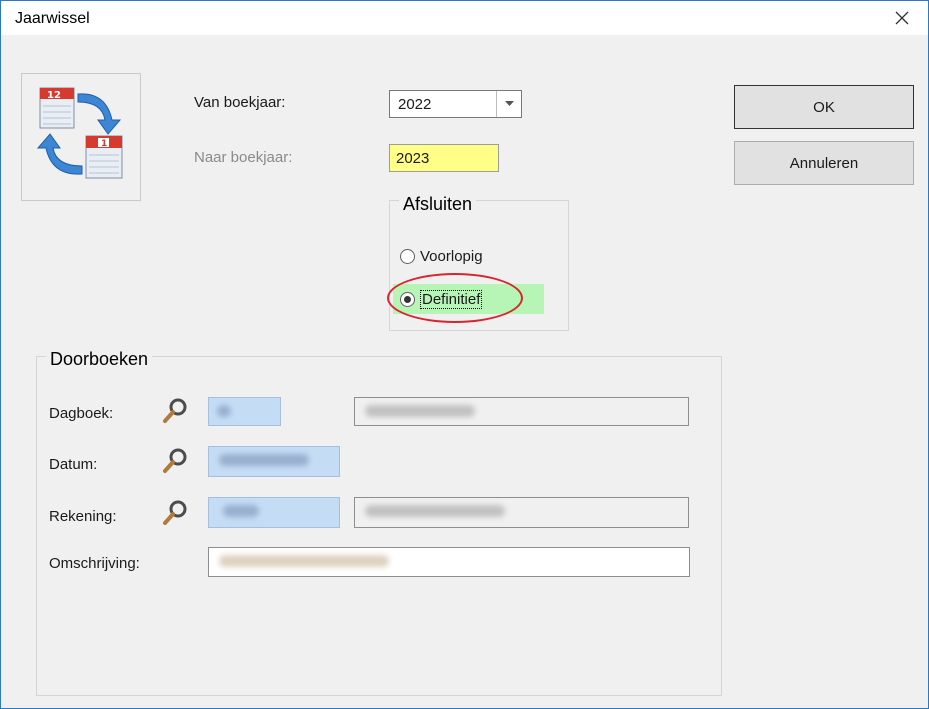  Describe the element at coordinates (415, 104) in the screenshot. I see `van-boekjaar-value: 2022` at that location.